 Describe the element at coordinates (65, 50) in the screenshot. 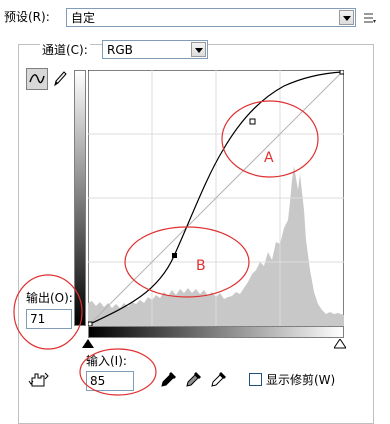

I see `channel-label: 通道(C):` at that location.